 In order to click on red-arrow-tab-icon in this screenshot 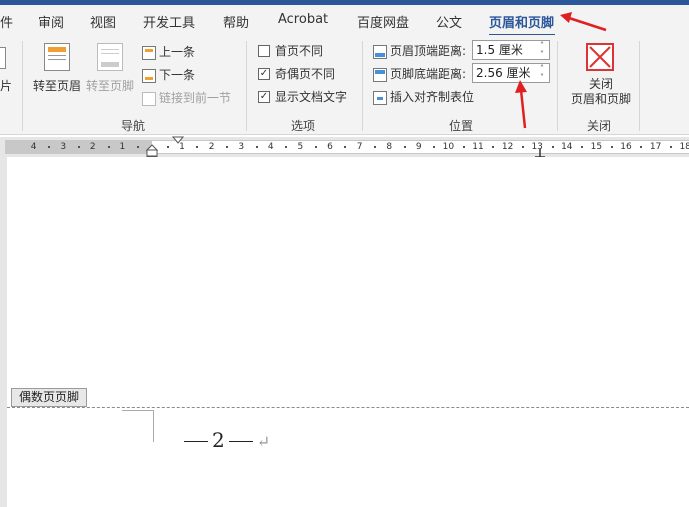, I will do `click(583, 22)`.